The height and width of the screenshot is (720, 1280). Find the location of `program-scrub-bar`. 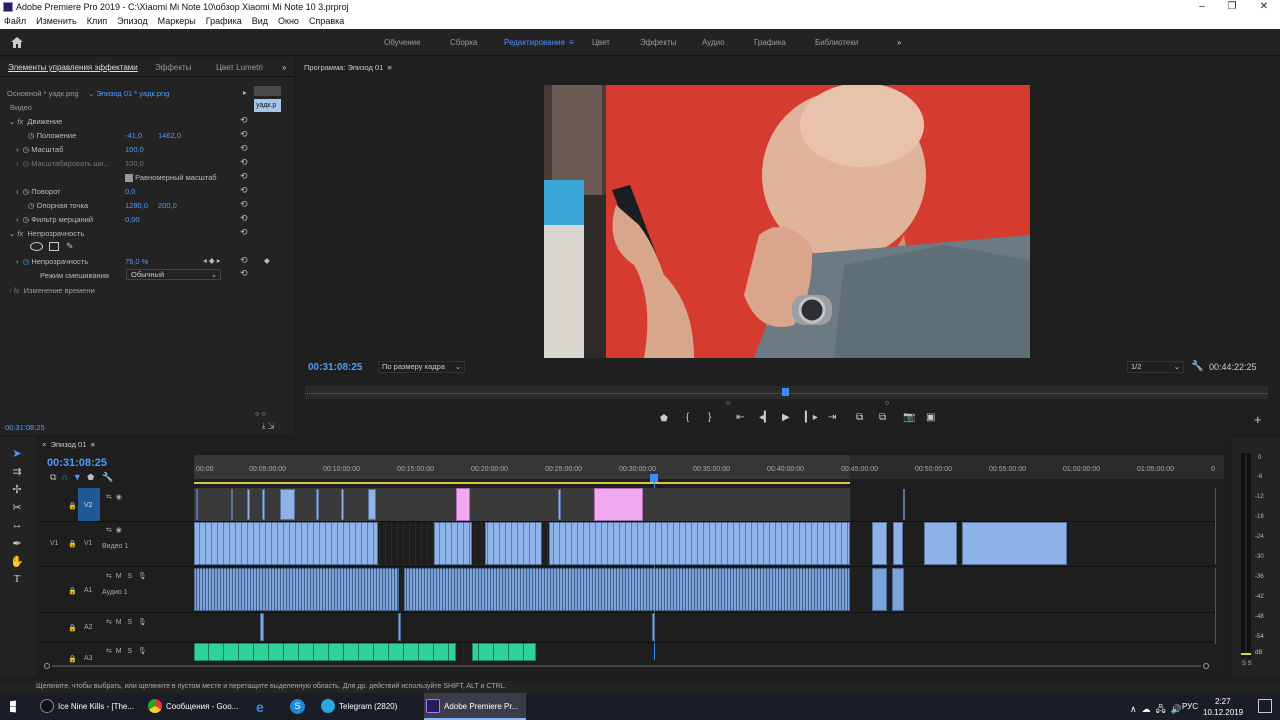

program-scrub-bar is located at coordinates (786, 392).